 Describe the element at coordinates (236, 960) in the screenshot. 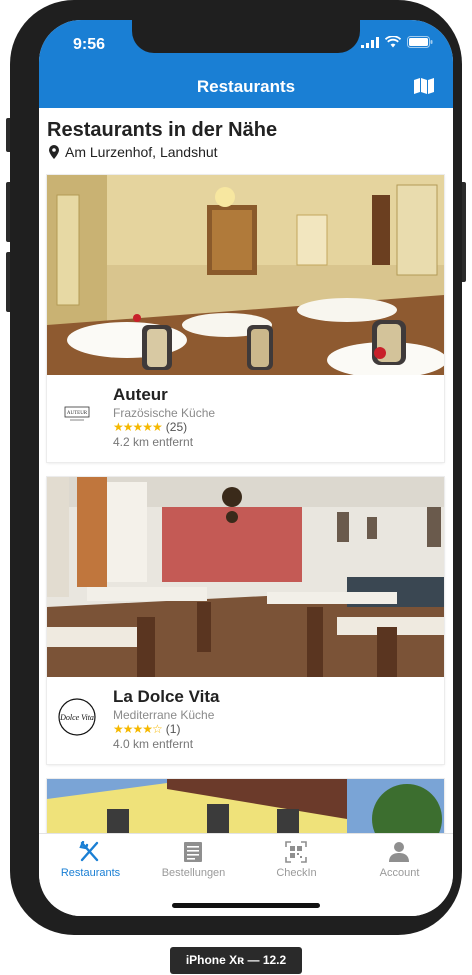

I see `device-label: iPhone Xʀ — 12.2` at that location.